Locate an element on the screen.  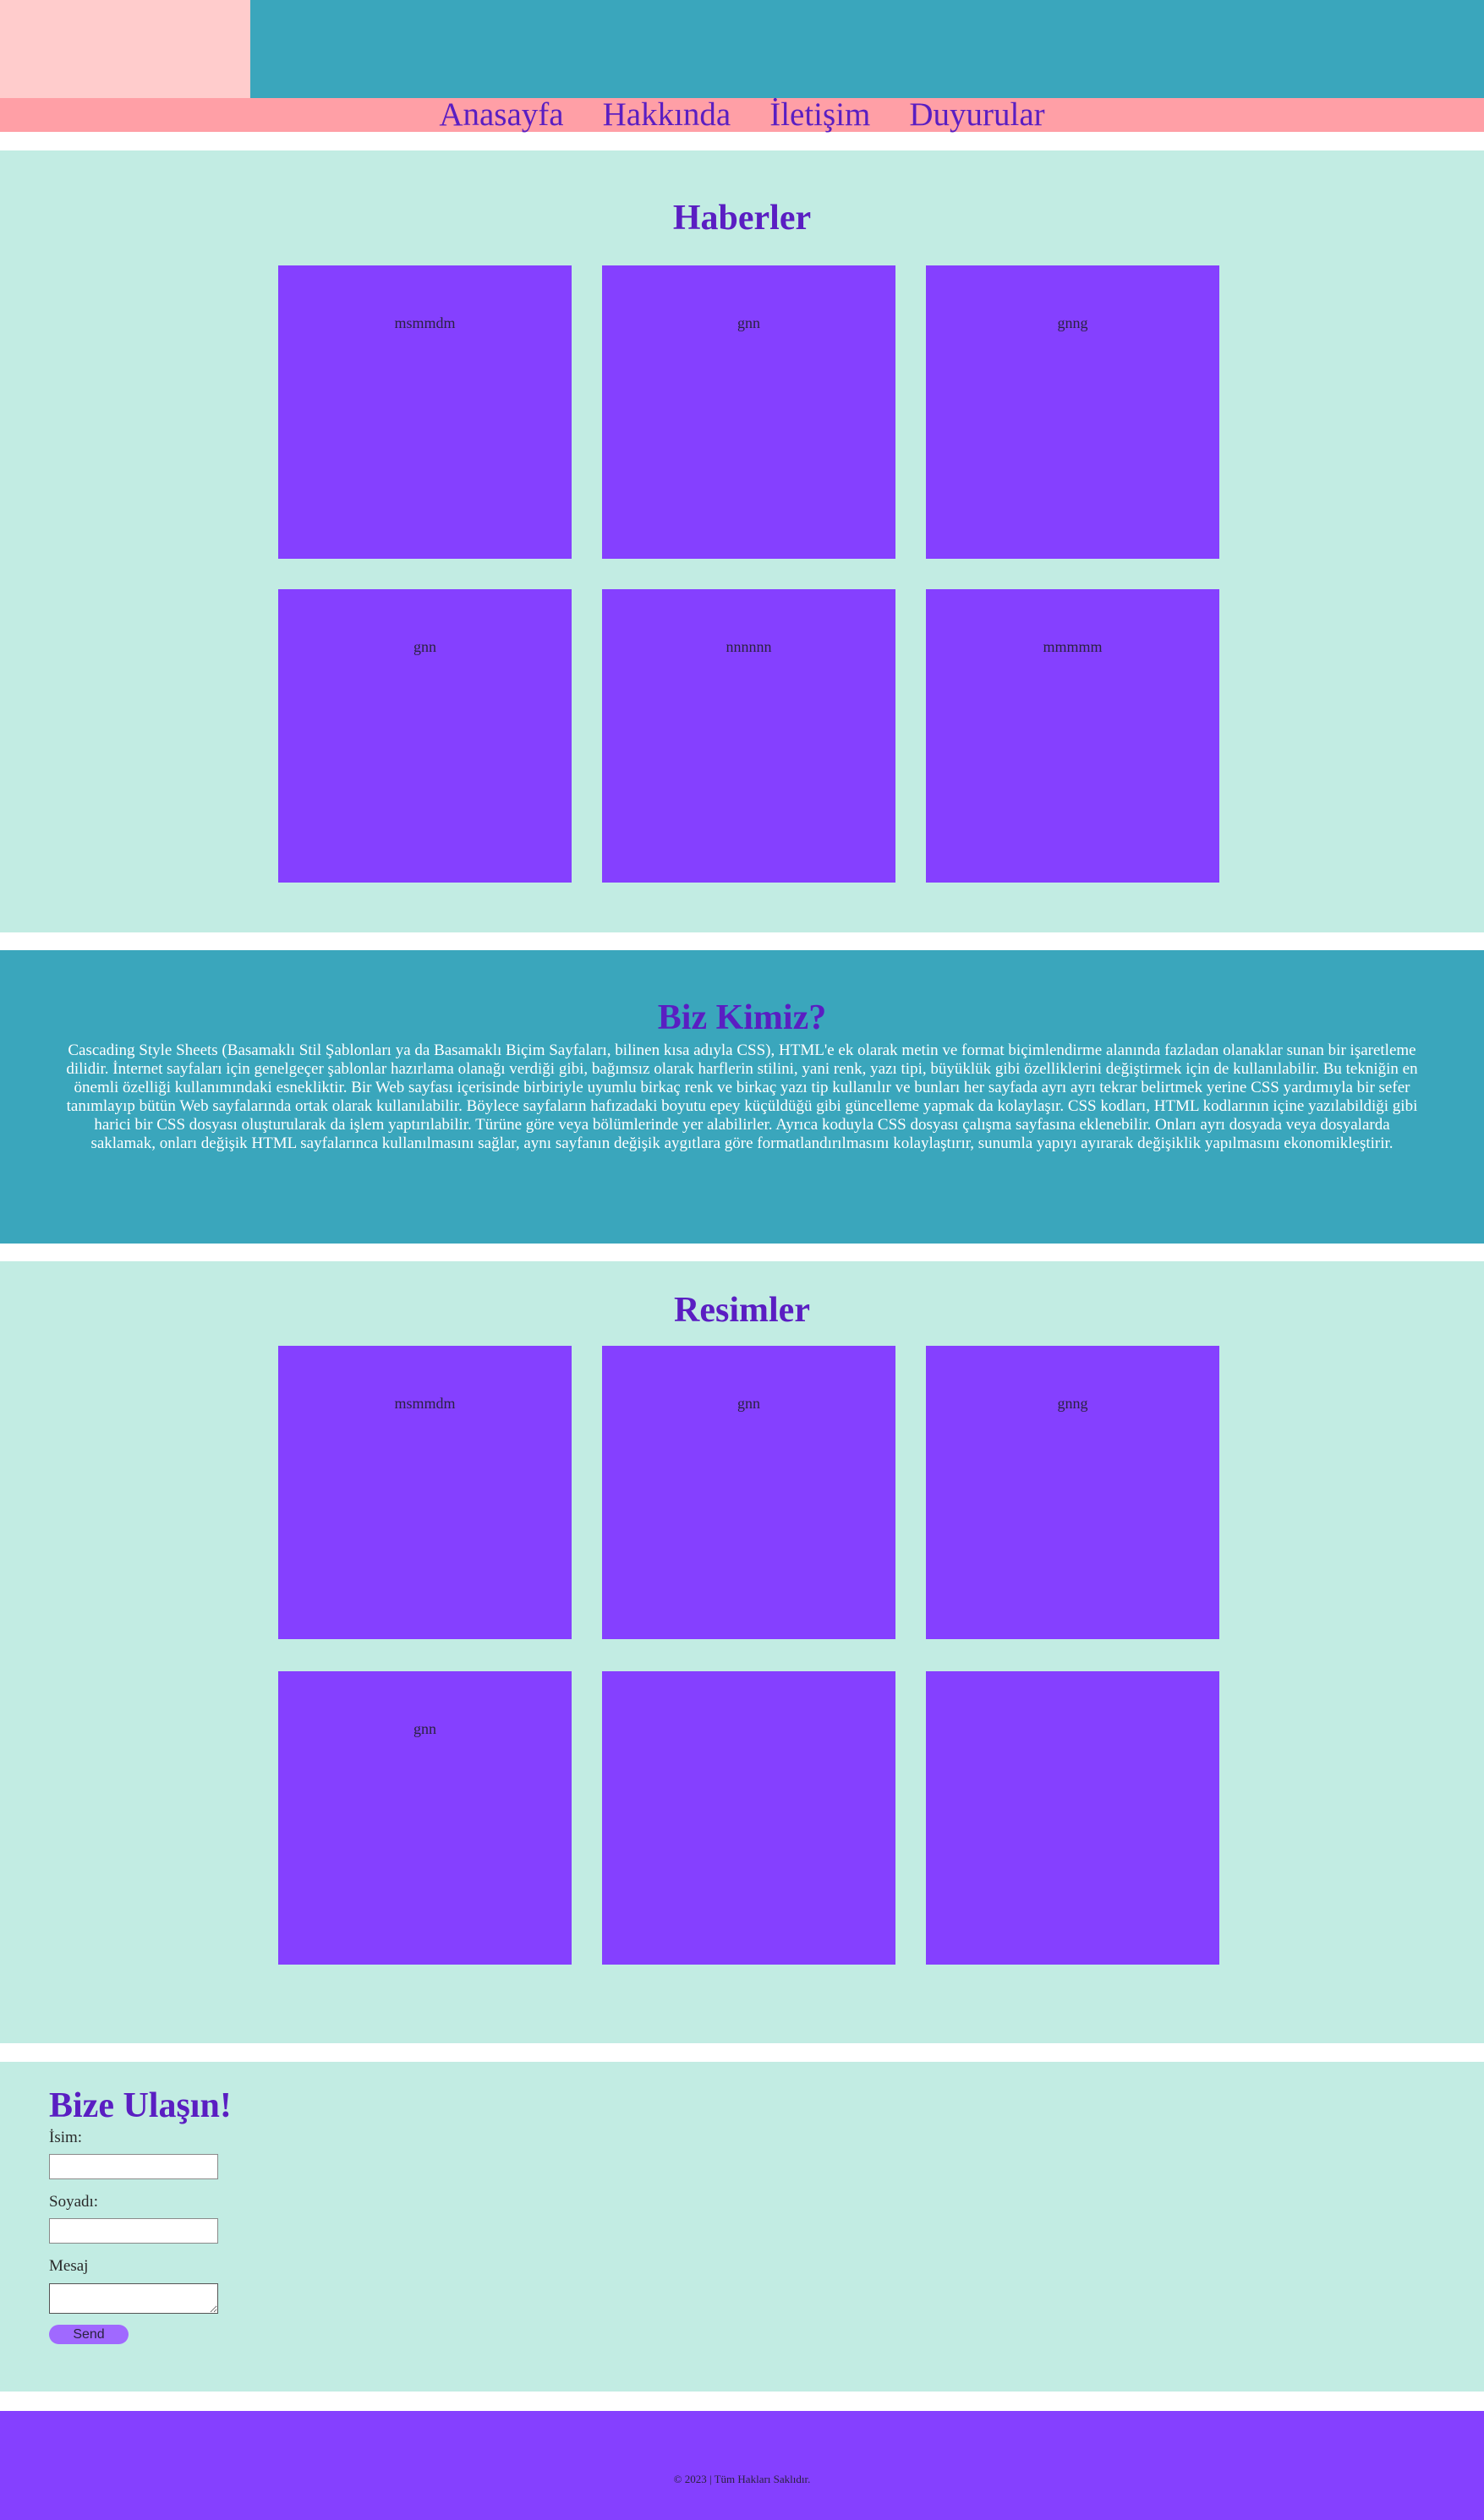
name-input is located at coordinates (133, 2166).